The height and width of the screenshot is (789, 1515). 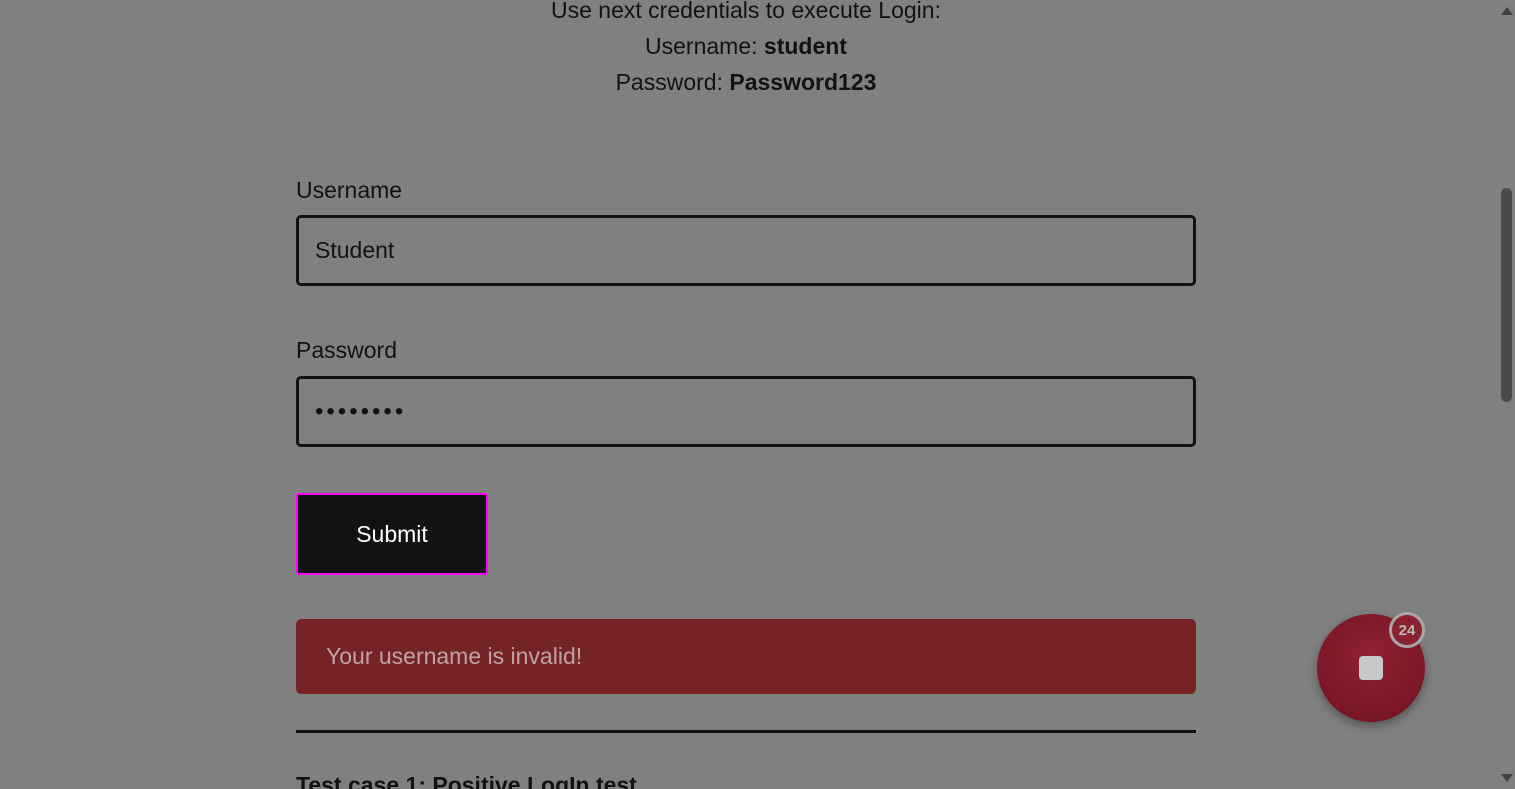 What do you see at coordinates (803, 82) in the screenshot?
I see `credentials-password-value: Password123` at bounding box center [803, 82].